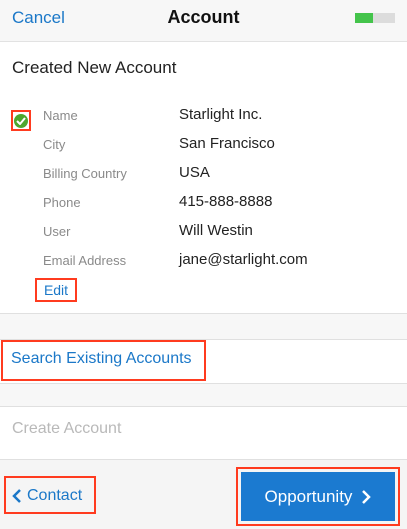 This screenshot has width=407, height=529. Describe the element at coordinates (243, 259) in the screenshot. I see `field-value-email: jane@starlight.com` at that location.